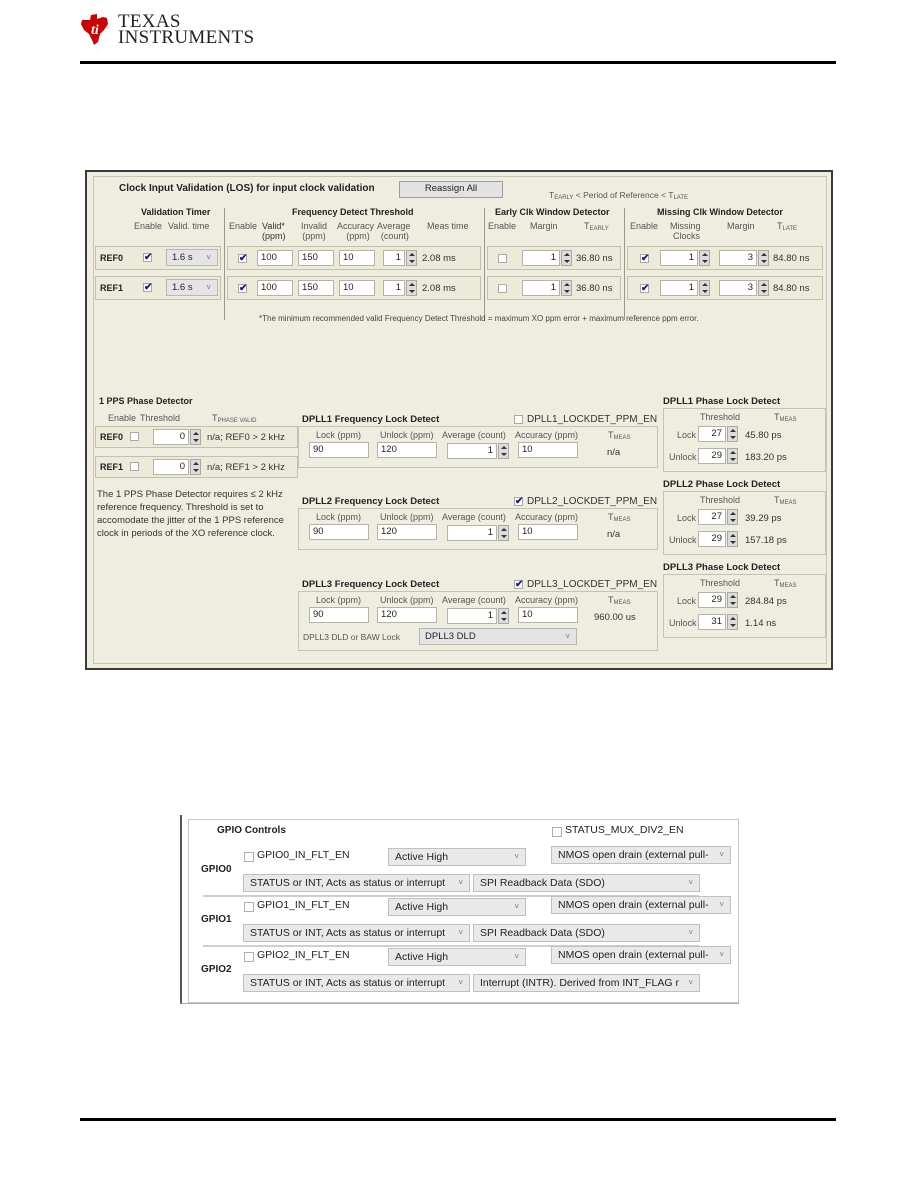  I want to click on pps-threshold-spinner-value: 0, so click(171, 437).